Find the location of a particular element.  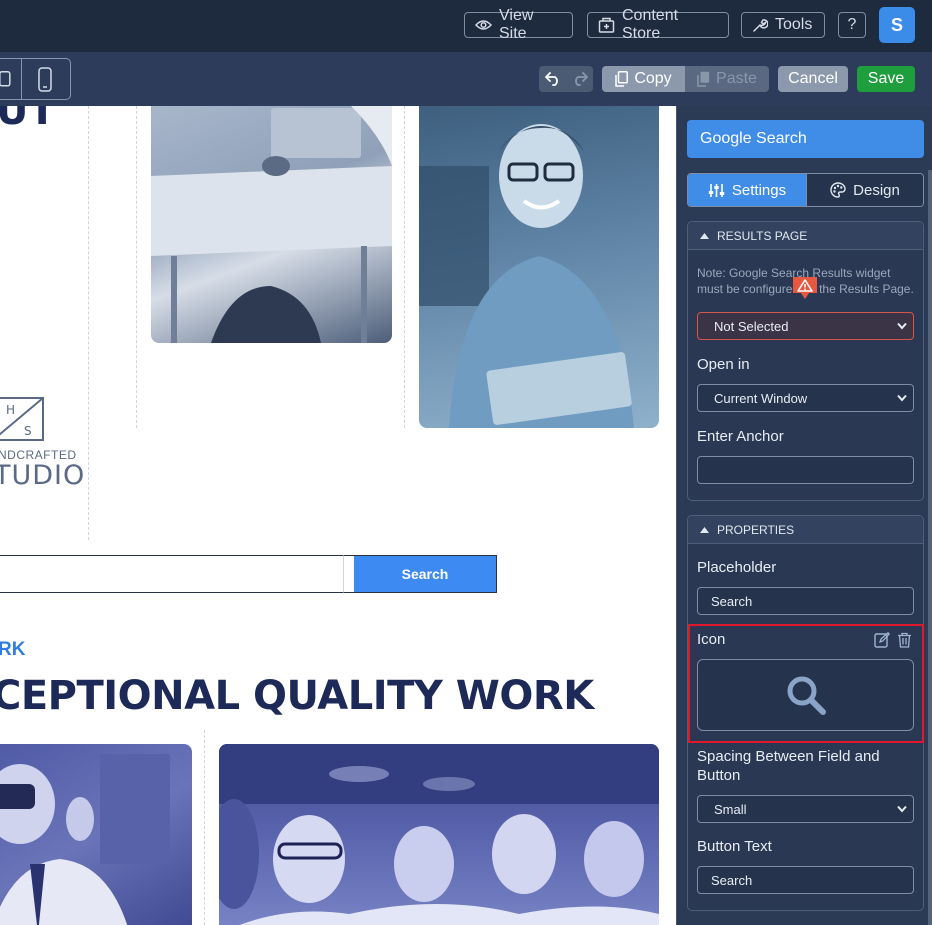

help-label: ? is located at coordinates (852, 24).